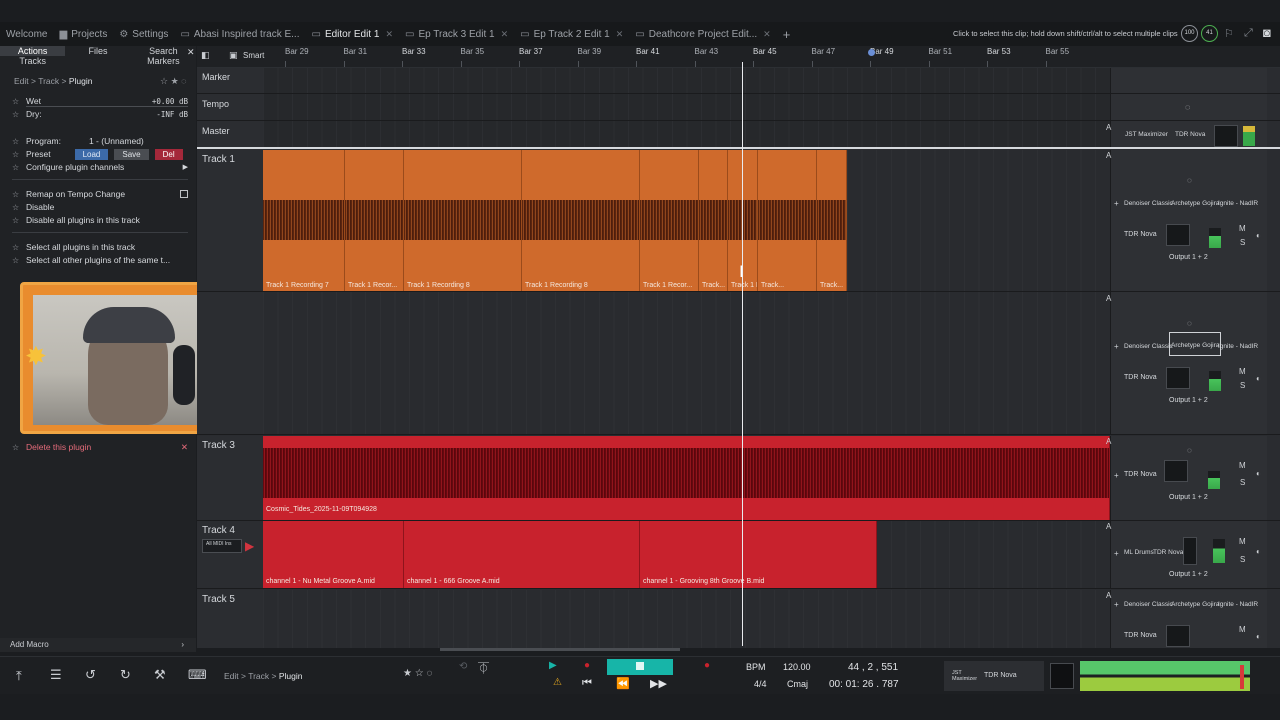 This screenshot has height=720, width=1280. Describe the element at coordinates (100, 194) in the screenshot. I see `remap-tempo-item: ☆ Remap on Tempo Change` at that location.